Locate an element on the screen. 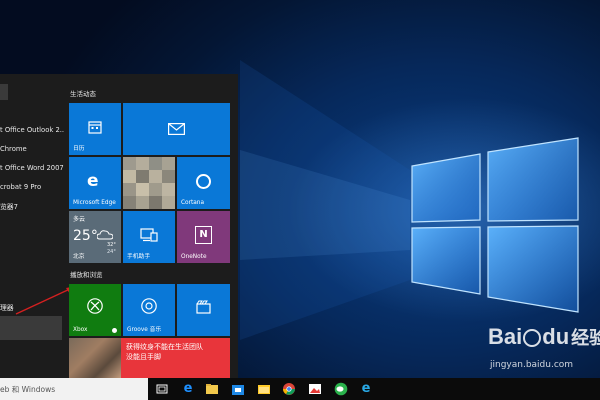 The height and width of the screenshot is (400, 600). mail-icon is located at coordinates (176, 129).